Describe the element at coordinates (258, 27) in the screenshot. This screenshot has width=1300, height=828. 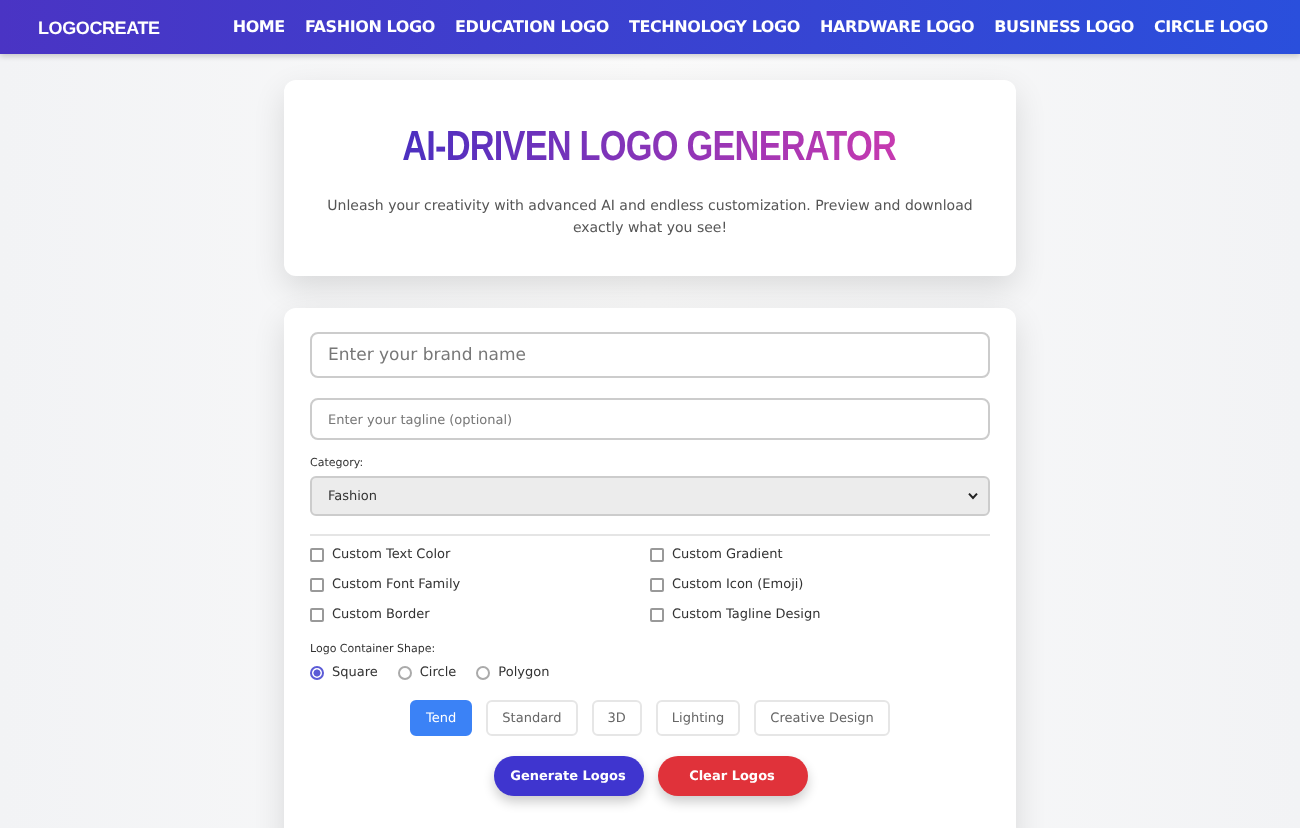
I see `nav-link: HOME` at that location.